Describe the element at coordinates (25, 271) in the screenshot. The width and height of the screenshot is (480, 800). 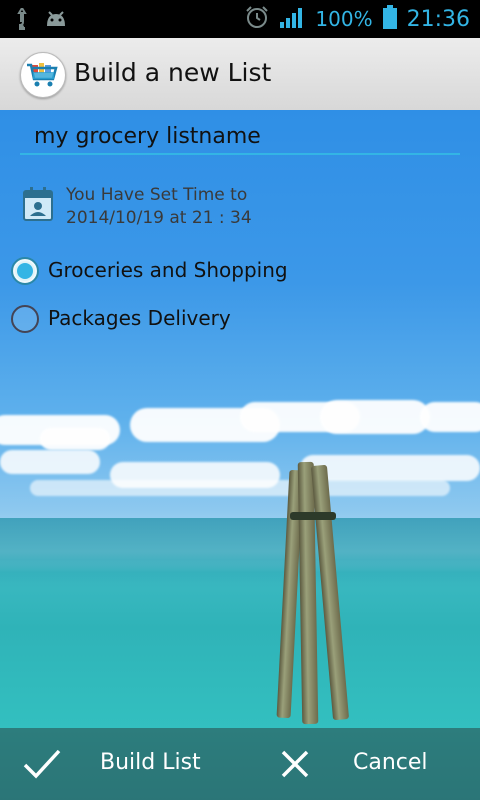
I see `radio-groceries` at that location.